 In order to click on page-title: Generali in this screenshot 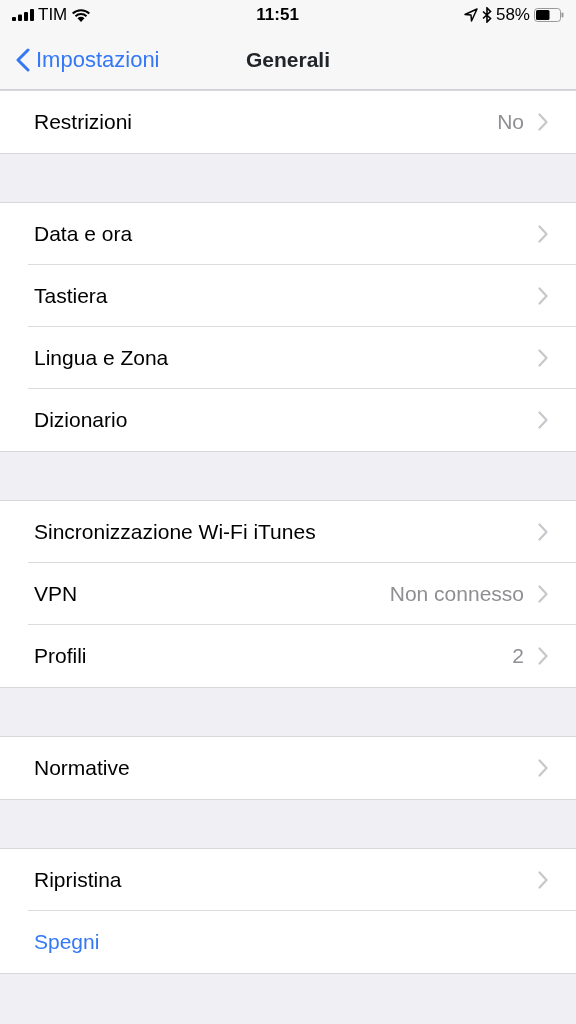, I will do `click(287, 59)`.